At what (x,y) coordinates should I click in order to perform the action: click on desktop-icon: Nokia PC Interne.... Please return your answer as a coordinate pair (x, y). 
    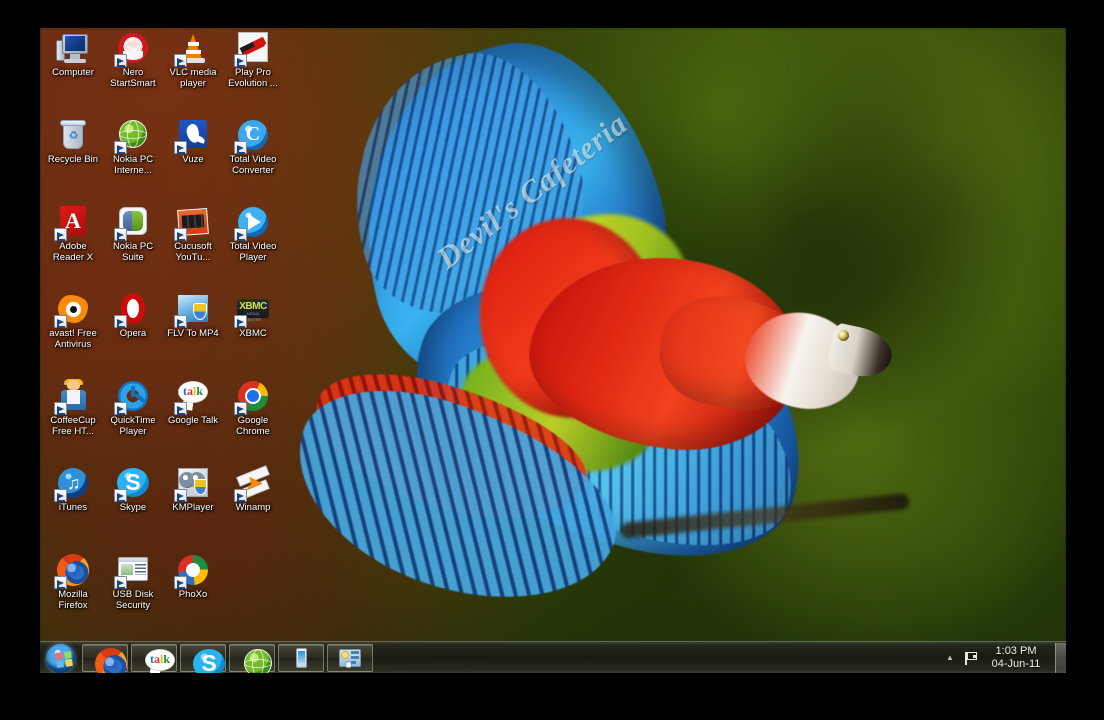
    Looking at the image, I should click on (133, 146).